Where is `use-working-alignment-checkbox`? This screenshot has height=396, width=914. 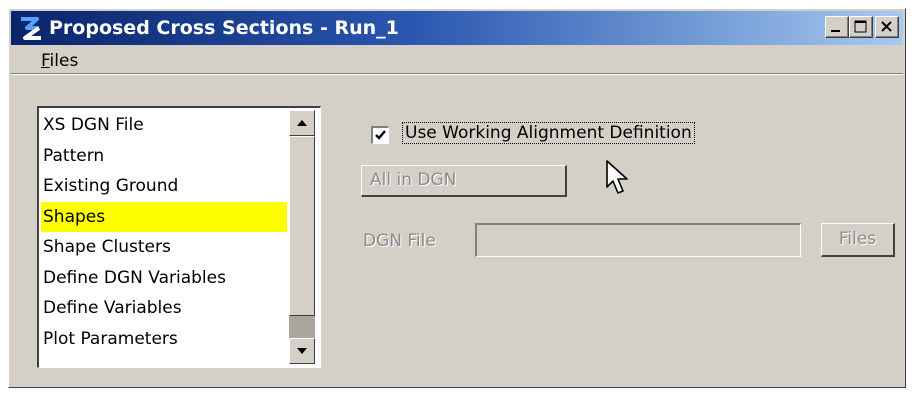 use-working-alignment-checkbox is located at coordinates (380, 135).